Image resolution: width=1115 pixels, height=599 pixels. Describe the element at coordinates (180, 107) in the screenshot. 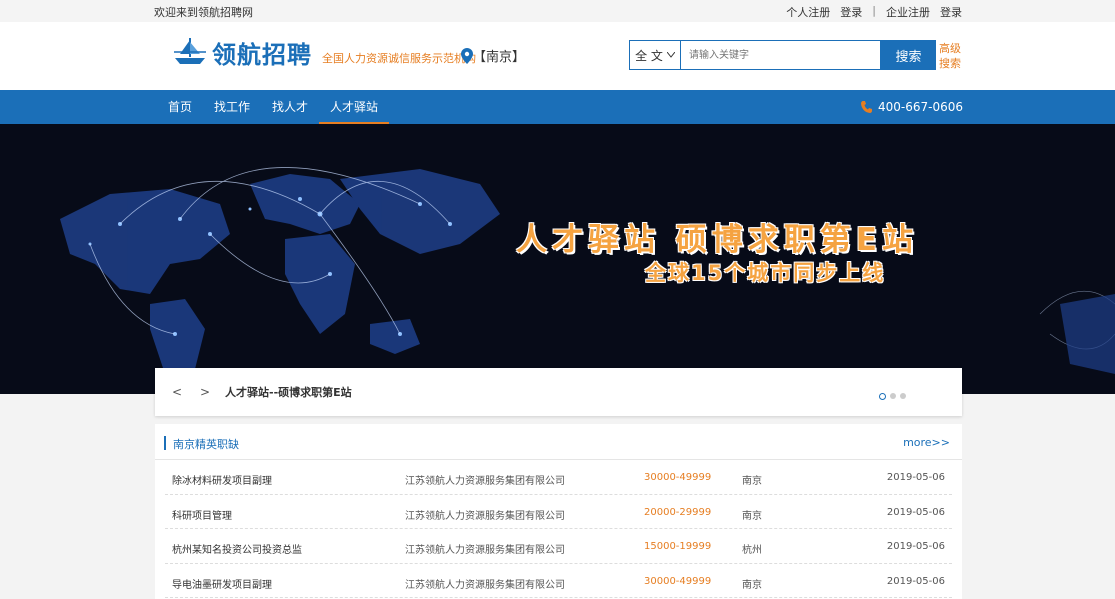

I see `nav-item-home: 首页` at that location.